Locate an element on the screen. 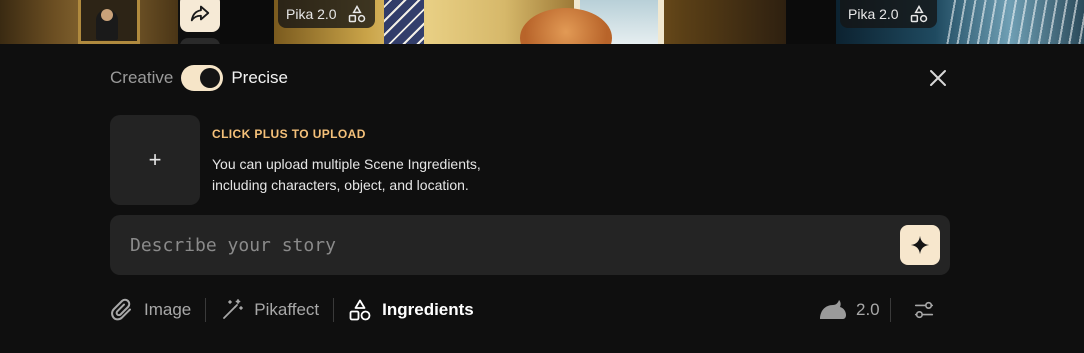 The image size is (1084, 353). tab-ingredients: Ingredients is located at coordinates (411, 310).